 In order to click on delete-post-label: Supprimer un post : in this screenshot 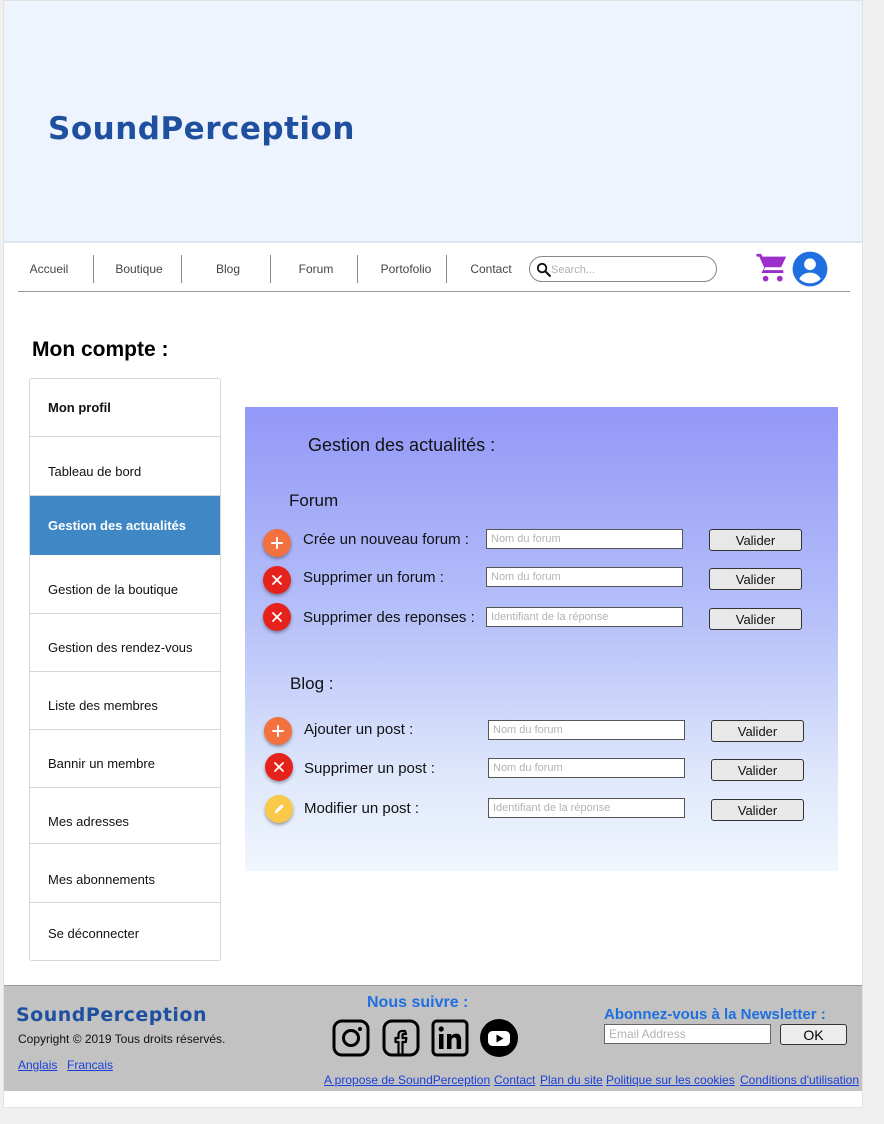, I will do `click(369, 768)`.